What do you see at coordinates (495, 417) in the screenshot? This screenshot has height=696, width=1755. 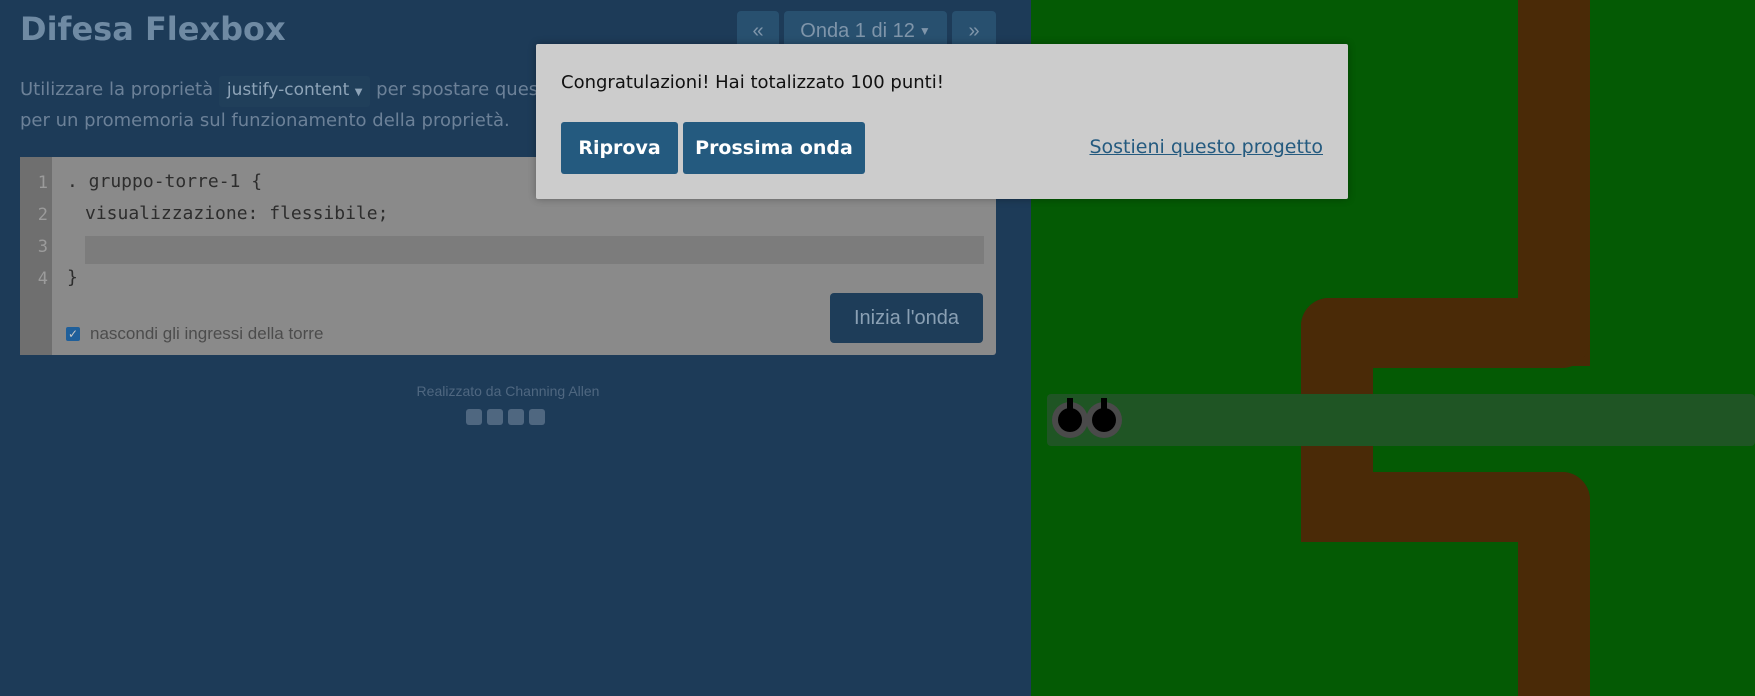 I see `twitter-icon` at bounding box center [495, 417].